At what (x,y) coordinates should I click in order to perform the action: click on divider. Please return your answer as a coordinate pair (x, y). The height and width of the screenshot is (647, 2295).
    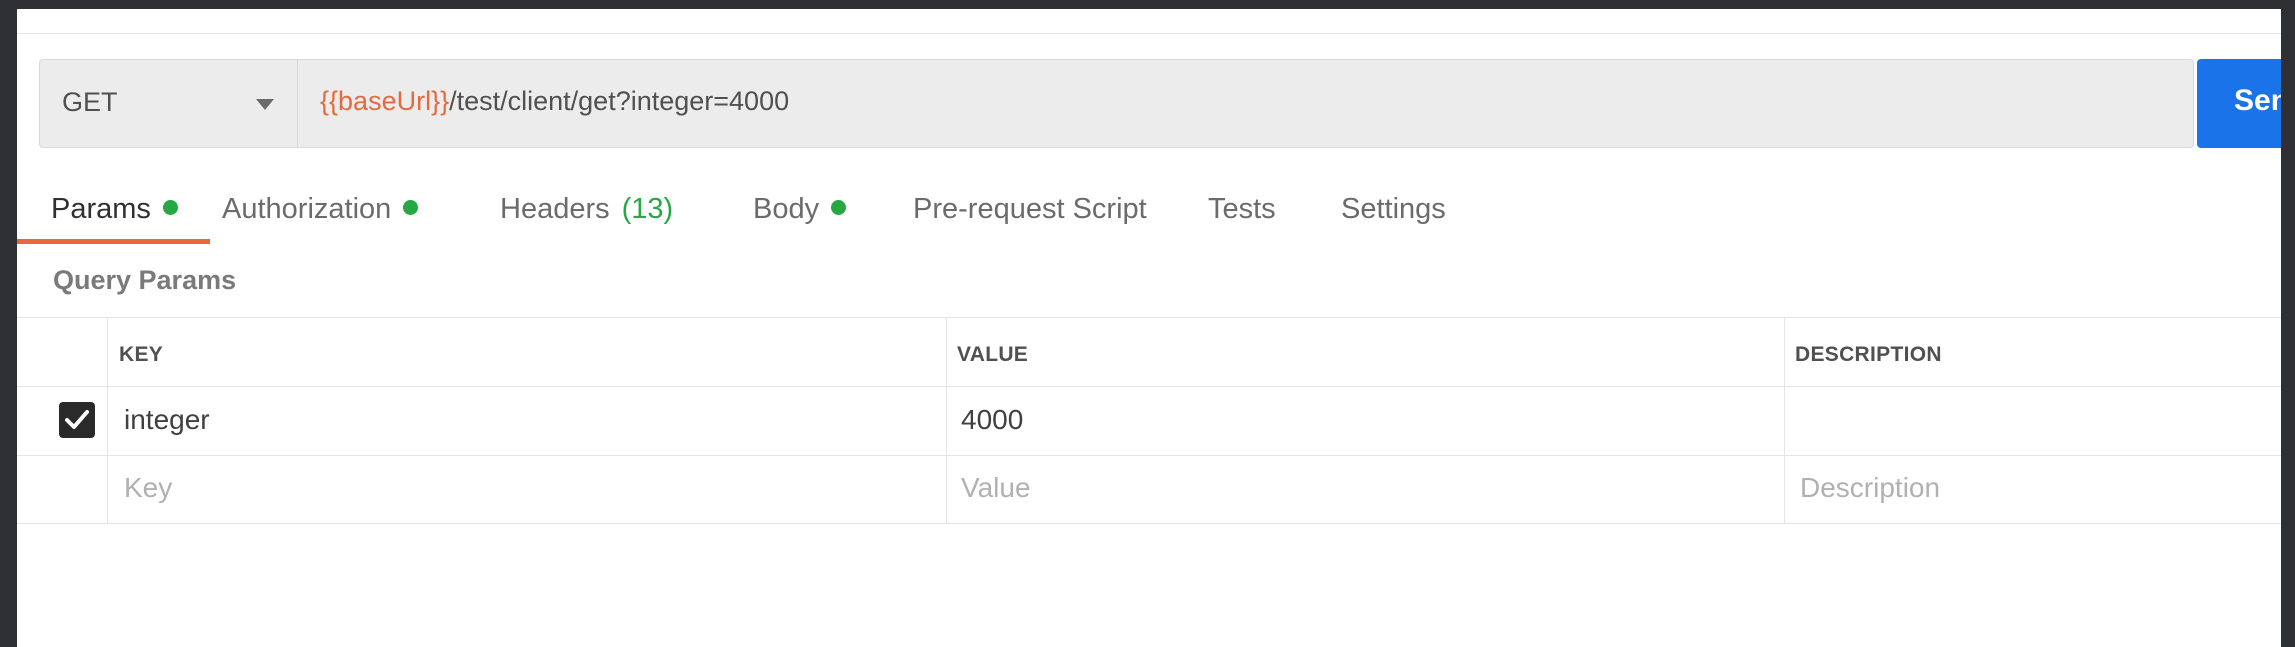
    Looking at the image, I should click on (1149, 33).